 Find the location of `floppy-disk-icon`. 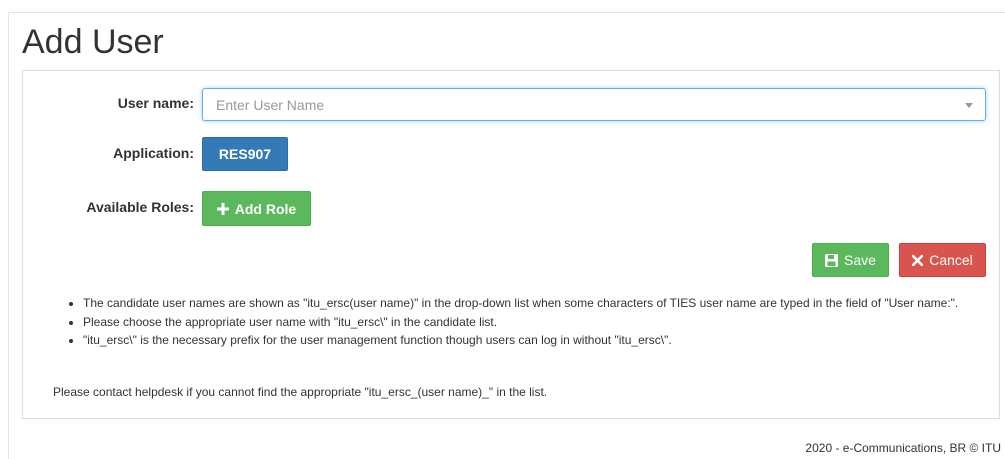

floppy-disk-icon is located at coordinates (832, 260).